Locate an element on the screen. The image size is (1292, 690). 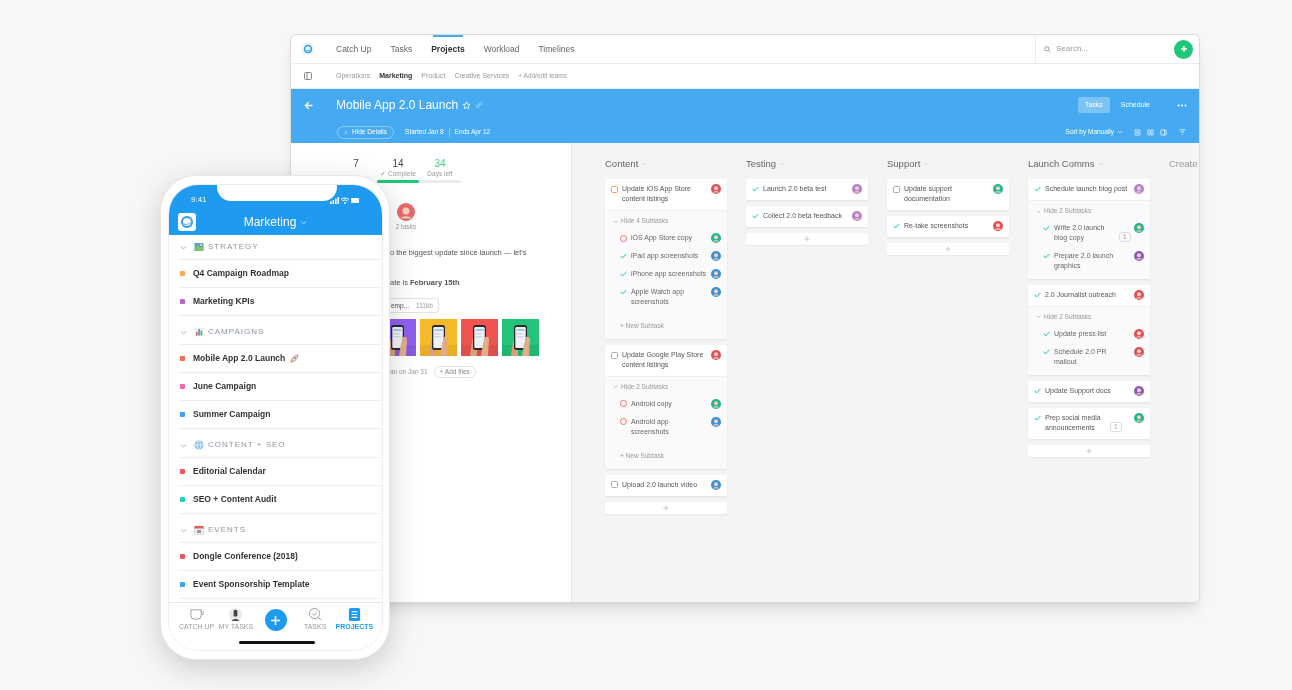
project-item: June Campaign is located at coordinates (280, 387).